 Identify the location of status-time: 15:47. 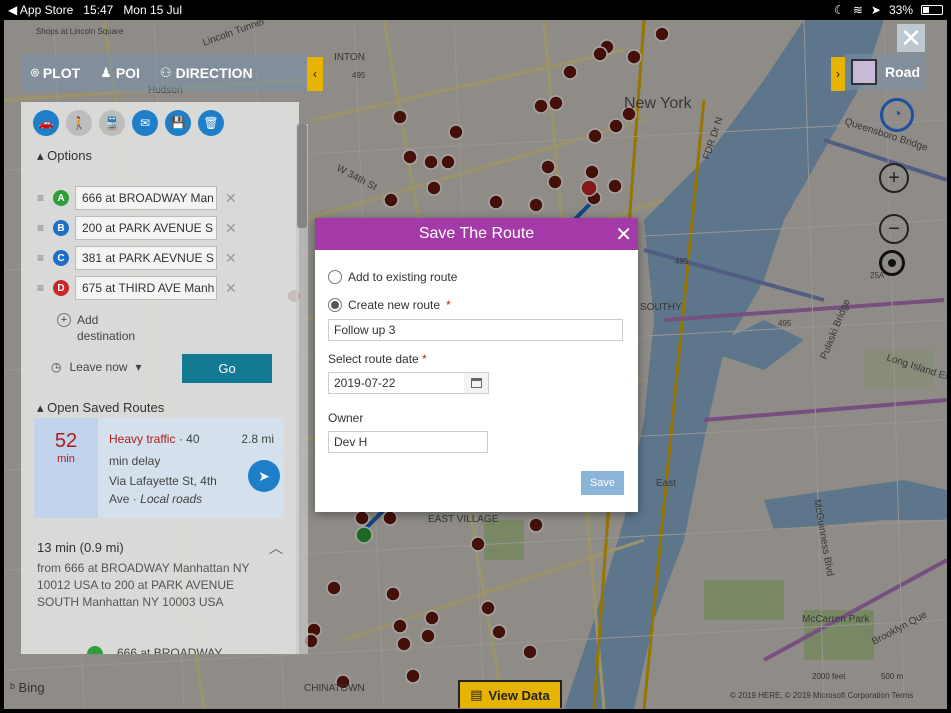
(98, 10).